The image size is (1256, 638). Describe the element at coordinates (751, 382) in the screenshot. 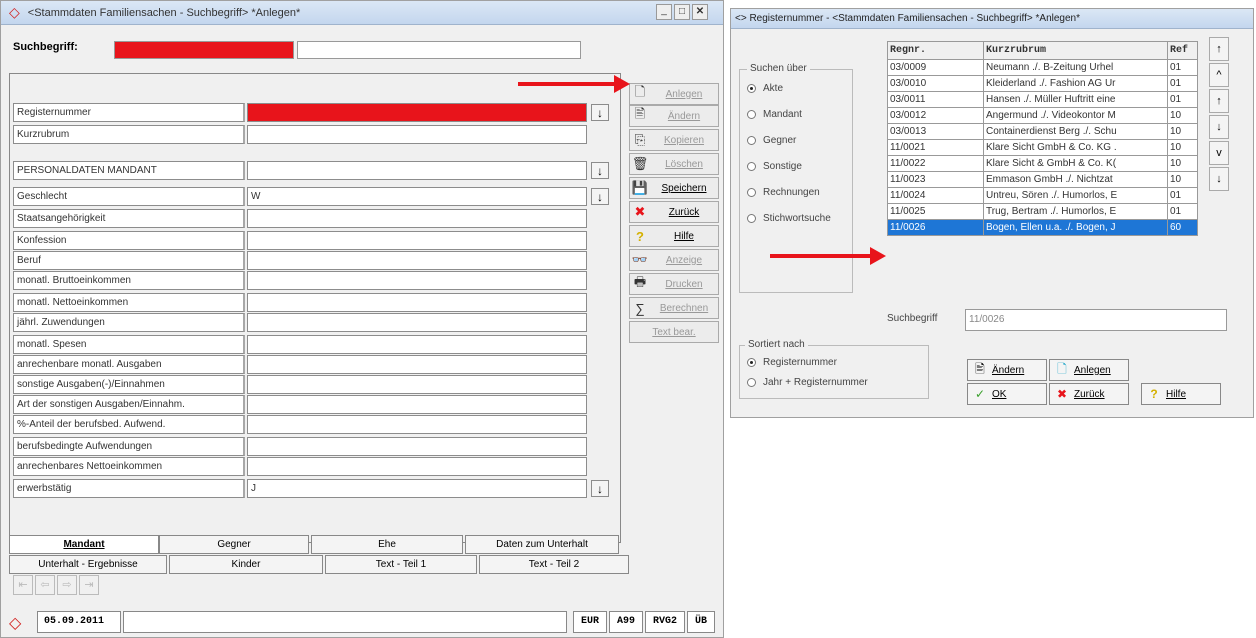

I see `radio-jahr` at that location.